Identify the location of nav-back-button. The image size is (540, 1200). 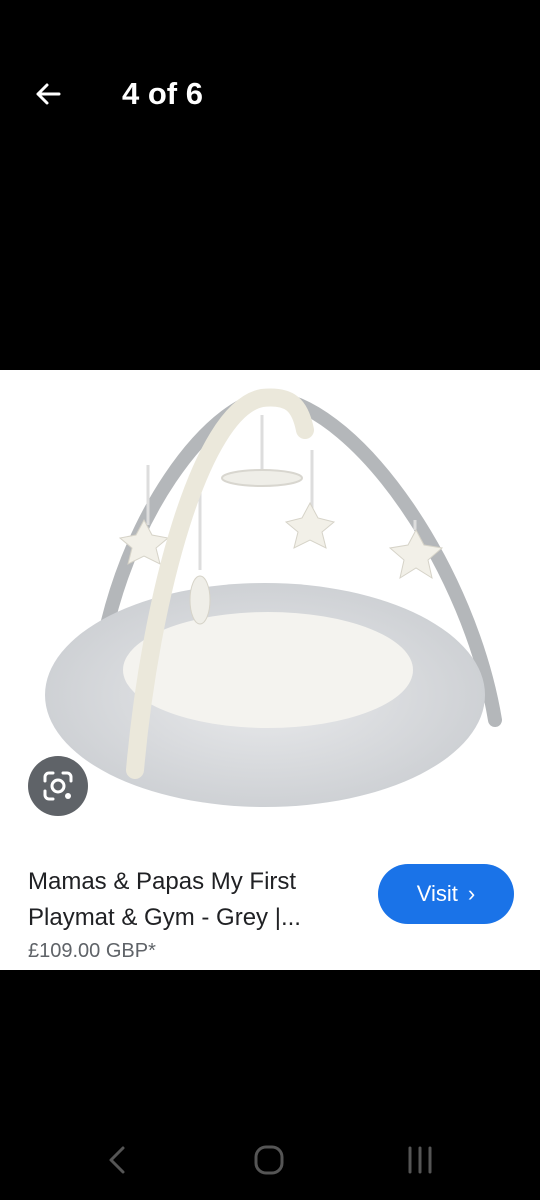
(118, 1160).